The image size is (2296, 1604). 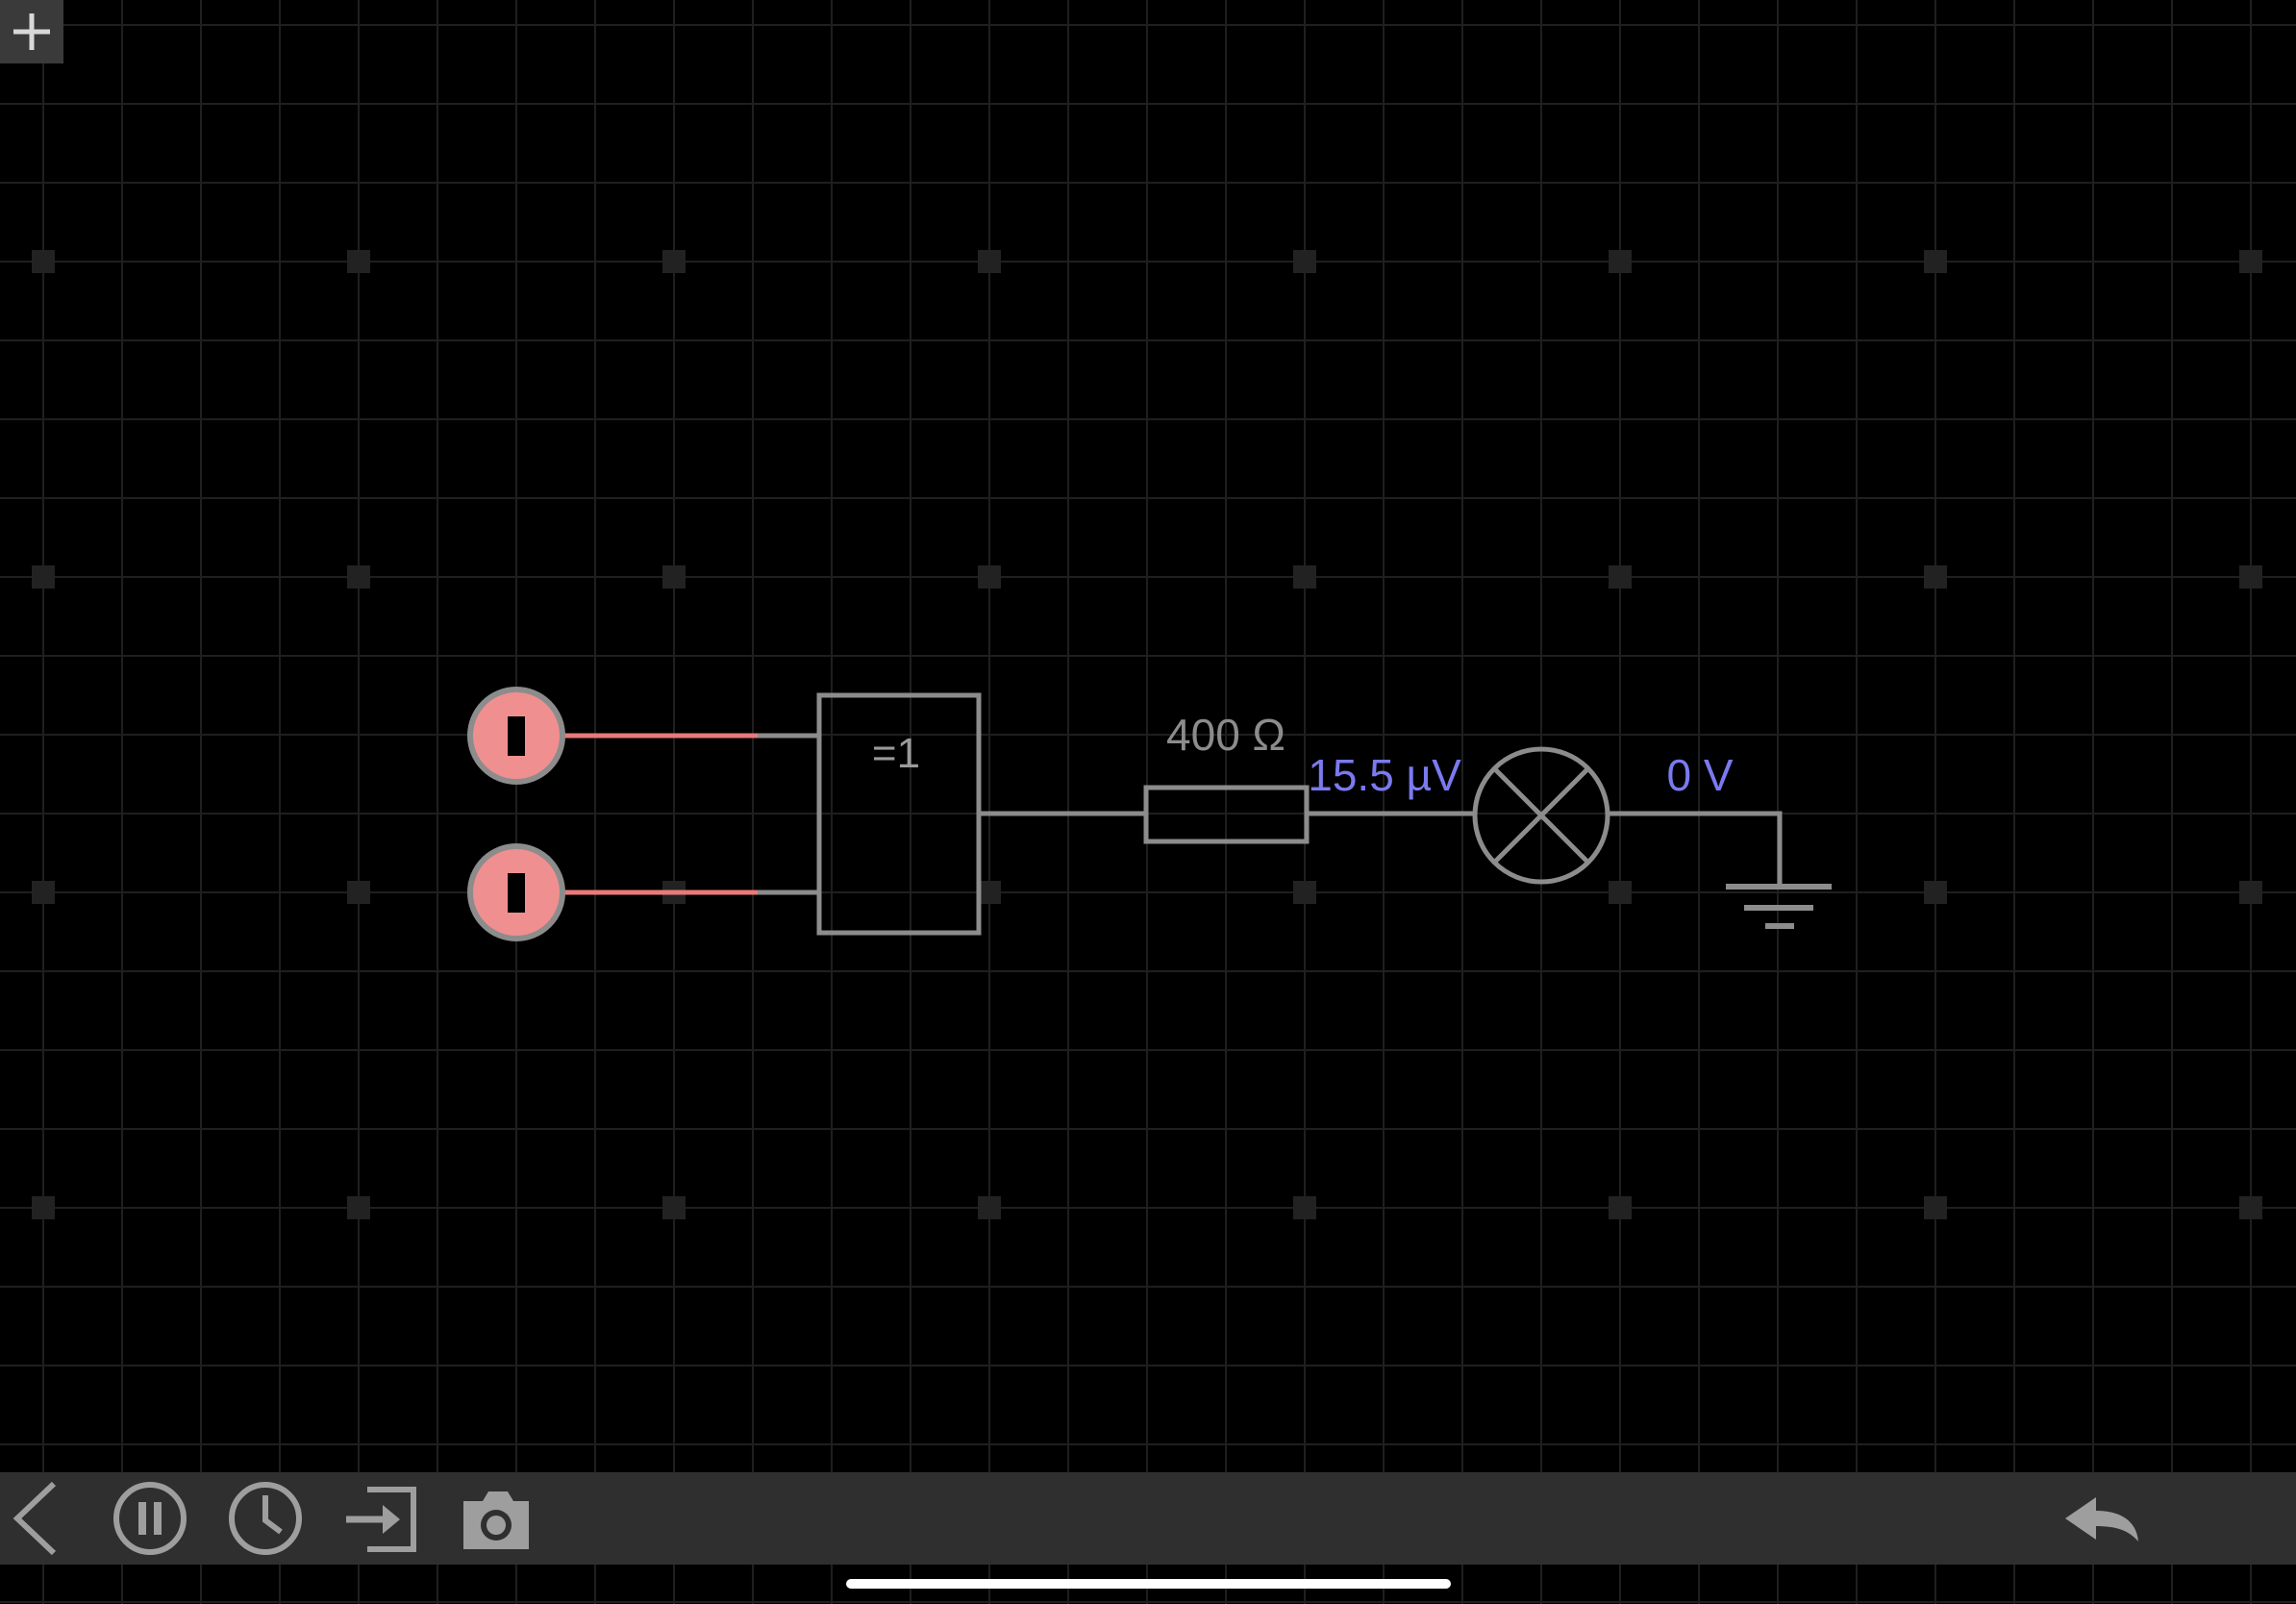 I want to click on add-component-button, so click(x=32, y=31).